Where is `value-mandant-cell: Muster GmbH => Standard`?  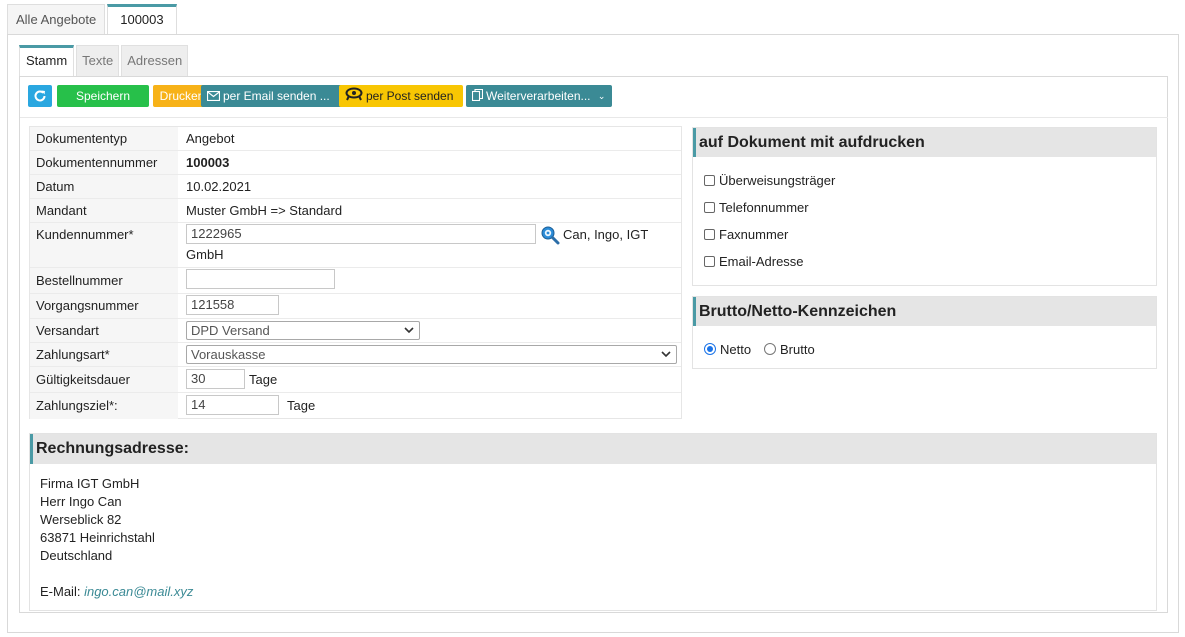 value-mandant-cell: Muster GmbH => Standard is located at coordinates (433, 210).